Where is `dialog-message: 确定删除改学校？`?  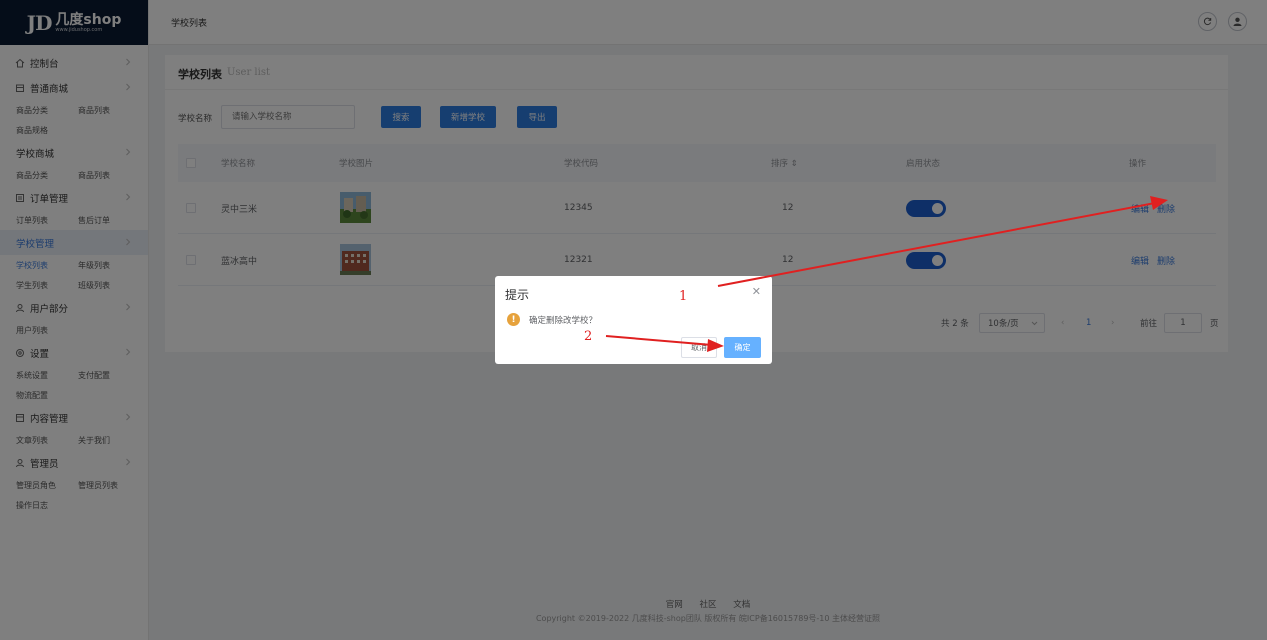
dialog-message: 确定删除改学校？ is located at coordinates (563, 321).